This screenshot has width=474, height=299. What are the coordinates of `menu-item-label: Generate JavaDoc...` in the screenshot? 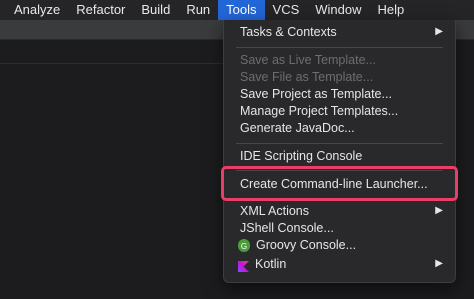 It's located at (297, 128).